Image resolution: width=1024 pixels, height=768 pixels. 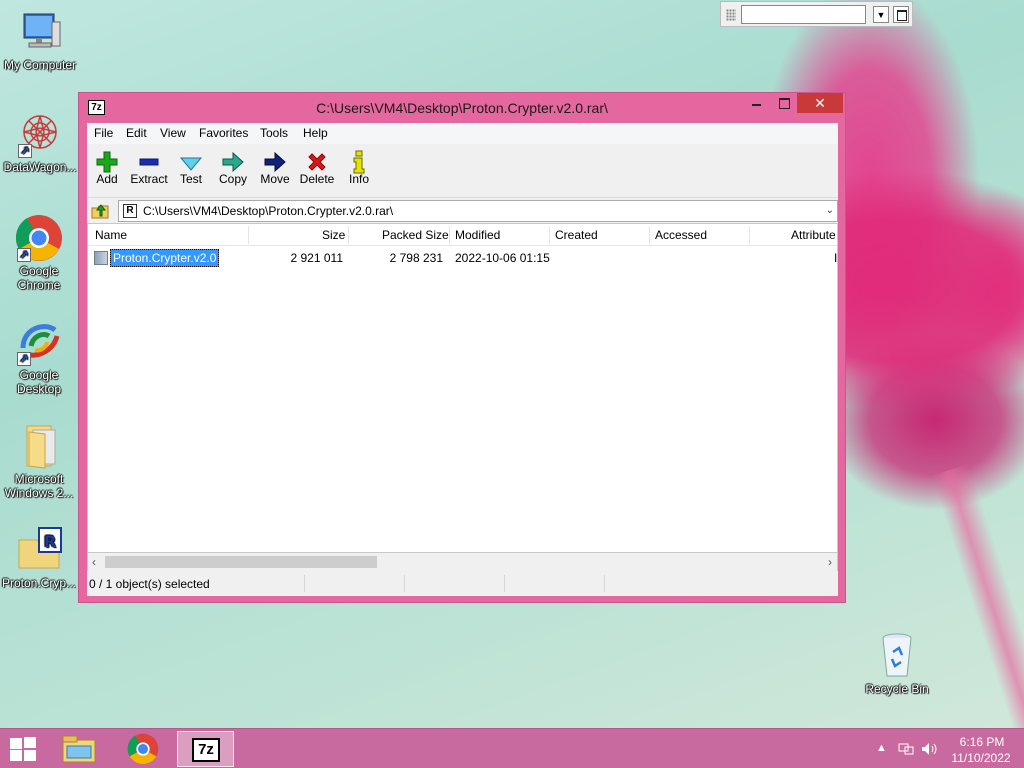 What do you see at coordinates (881, 748) in the screenshot?
I see `show-hidden-icons-icon: ▲` at bounding box center [881, 748].